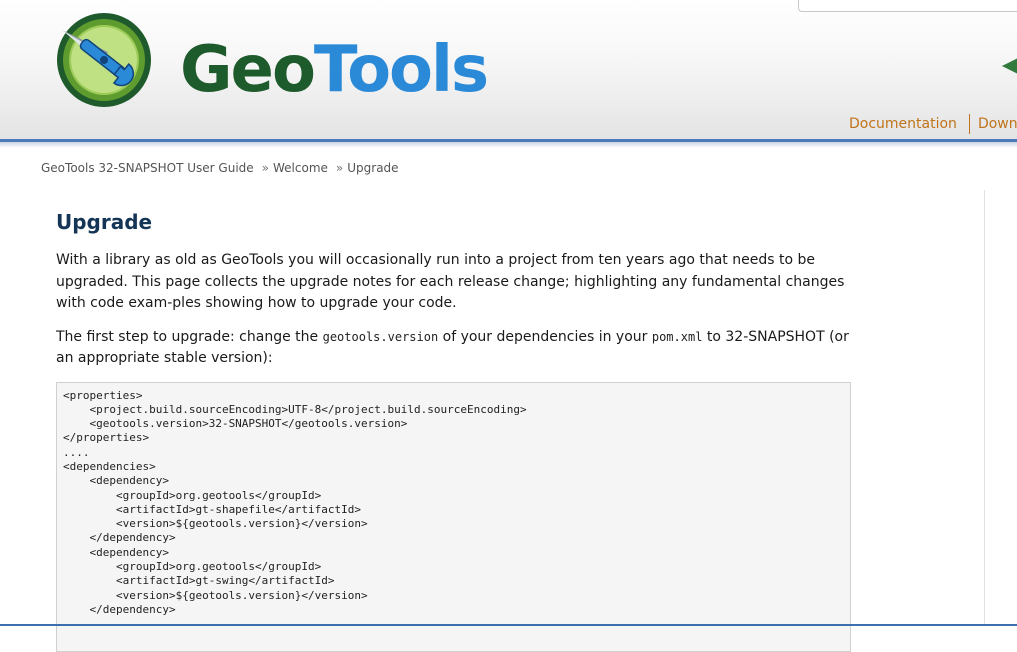 The image size is (1017, 652). I want to click on logo-geo-text: Geo, so click(248, 70).